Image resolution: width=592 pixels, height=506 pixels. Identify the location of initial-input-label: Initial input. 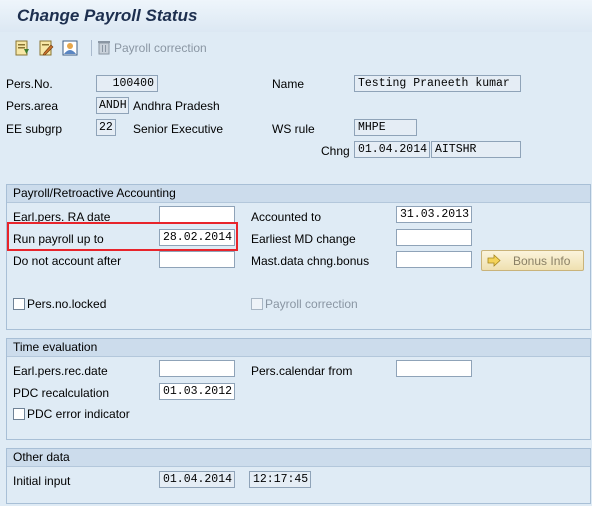
(42, 481).